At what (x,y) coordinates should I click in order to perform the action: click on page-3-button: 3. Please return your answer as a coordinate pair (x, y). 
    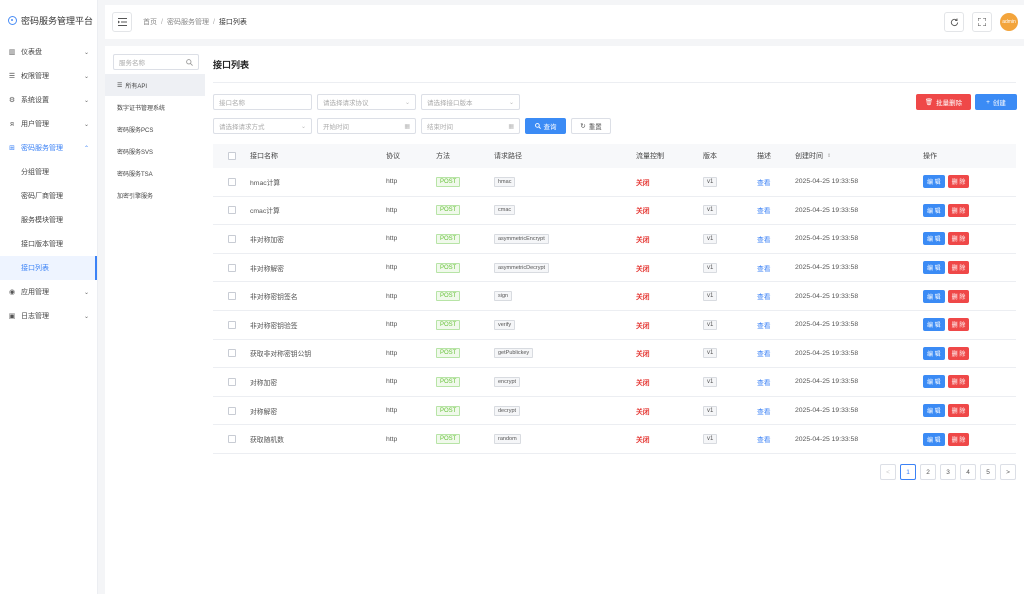
    Looking at the image, I should click on (948, 472).